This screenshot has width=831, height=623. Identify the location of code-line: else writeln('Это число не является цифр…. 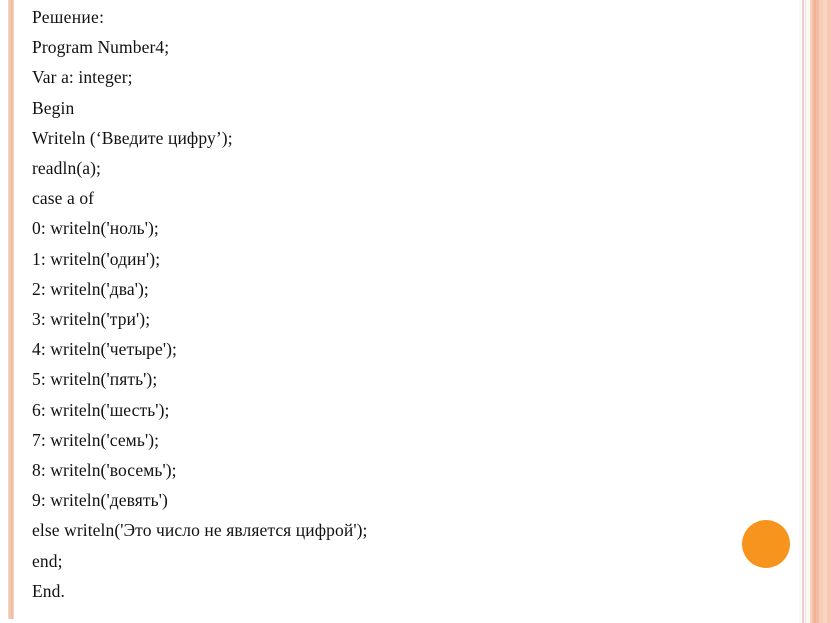
(200, 530).